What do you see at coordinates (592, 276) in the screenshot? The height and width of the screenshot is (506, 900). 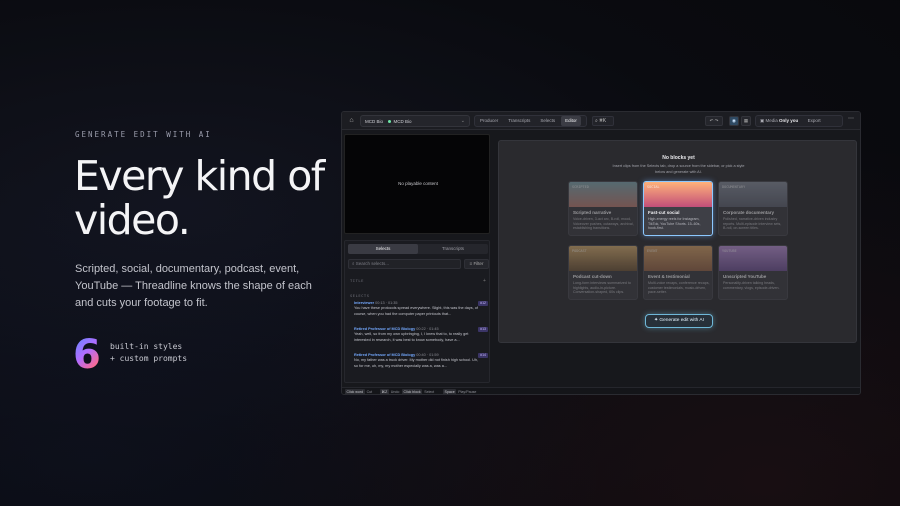 I see `style-name: Podcast cut-down` at bounding box center [592, 276].